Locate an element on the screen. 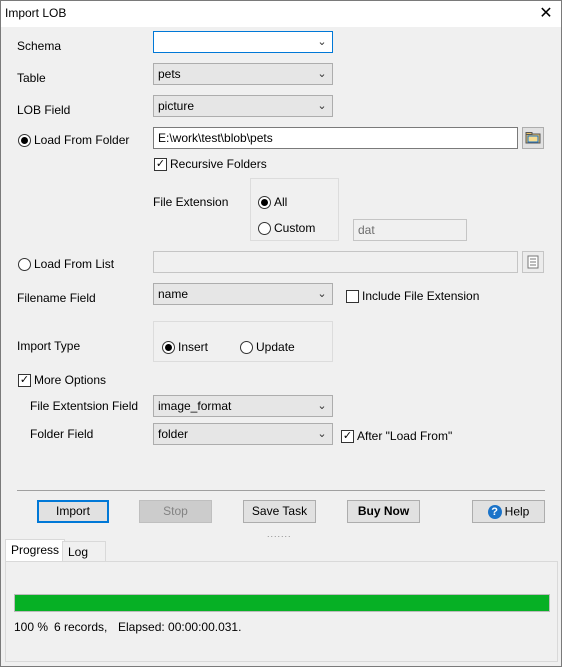  help-button: ? Help is located at coordinates (508, 511).